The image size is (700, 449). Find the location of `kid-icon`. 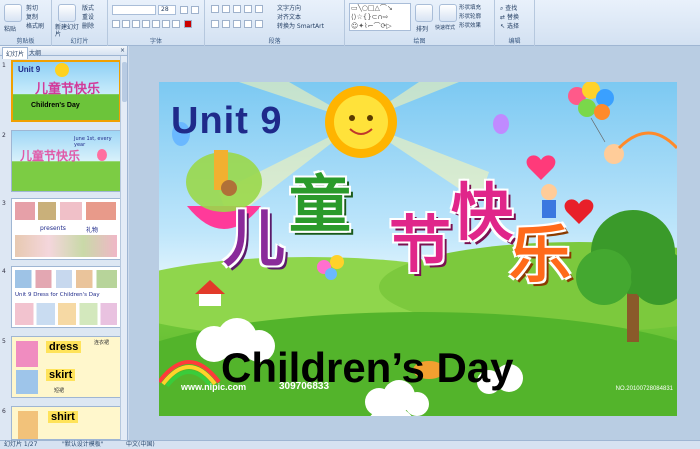

kid-icon is located at coordinates (549, 192).